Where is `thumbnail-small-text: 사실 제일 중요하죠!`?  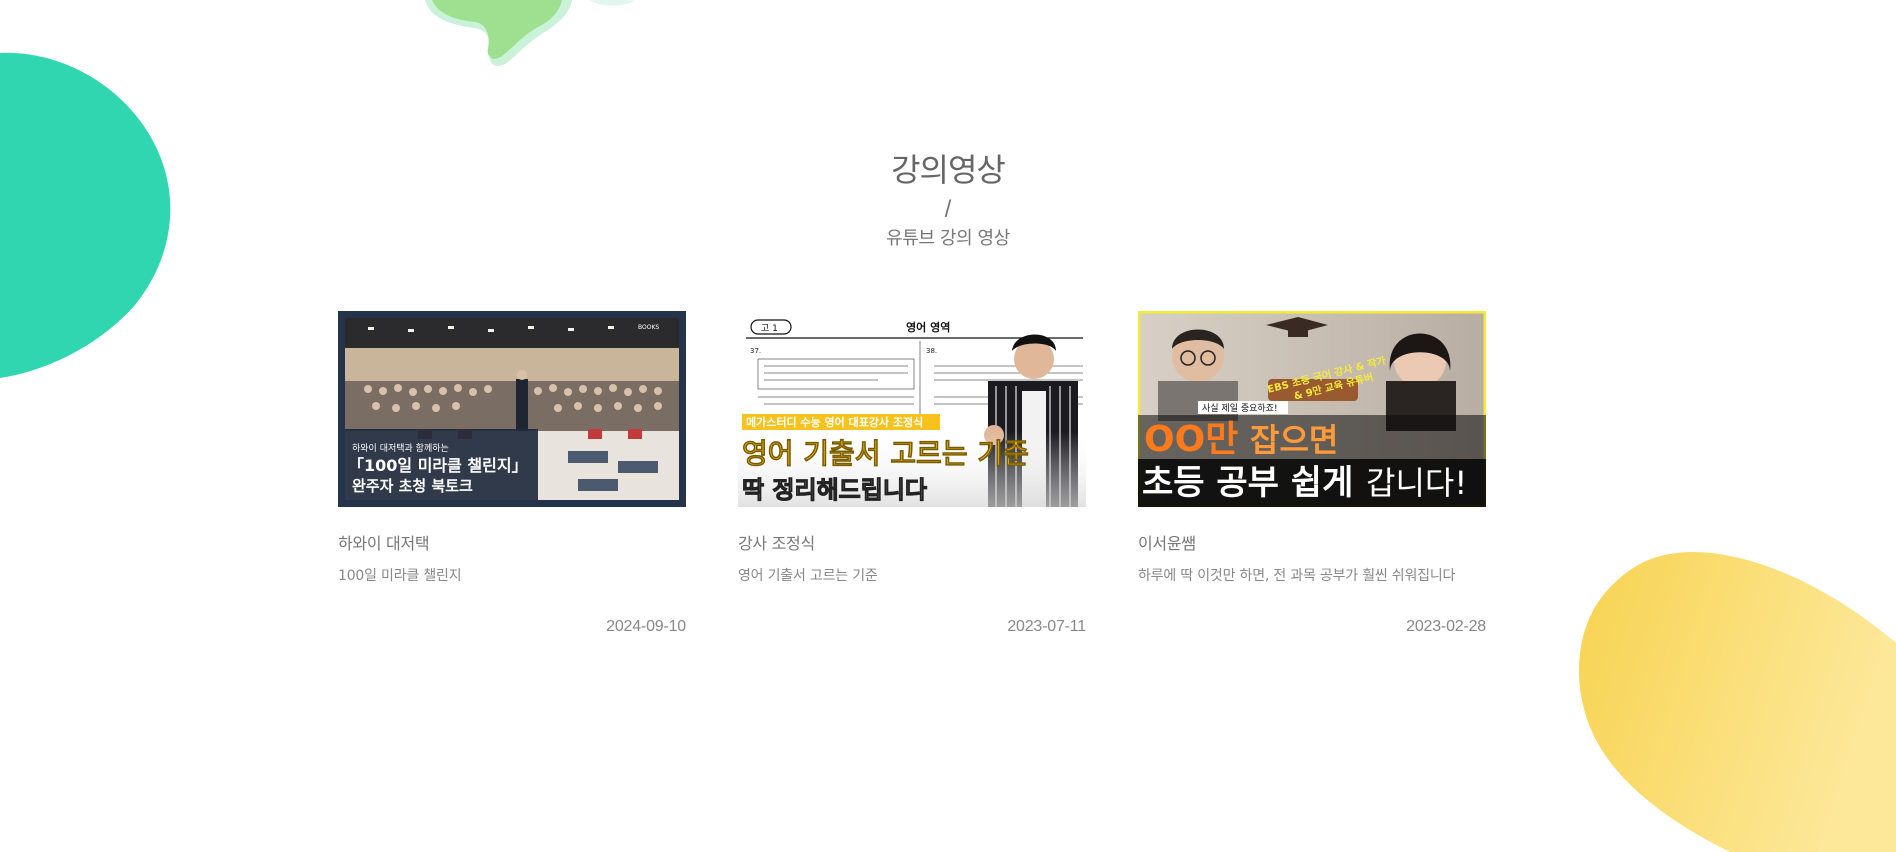 thumbnail-small-text: 사실 제일 중요하죠! is located at coordinates (1240, 408).